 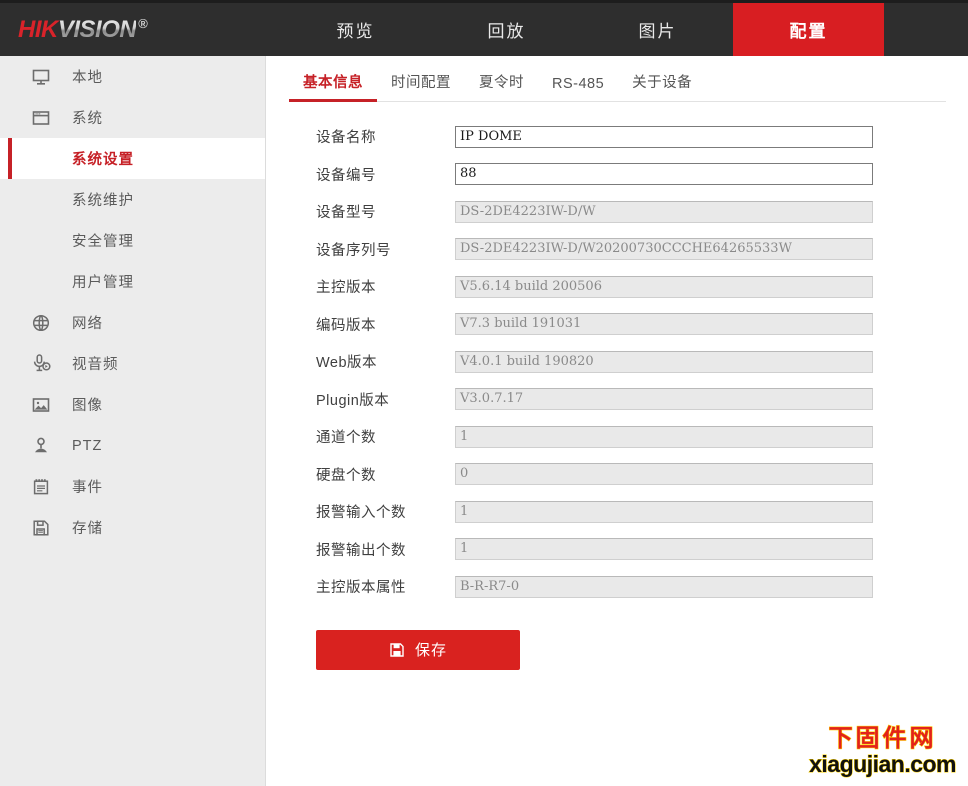 I want to click on field-device-no: 88, so click(x=664, y=174).